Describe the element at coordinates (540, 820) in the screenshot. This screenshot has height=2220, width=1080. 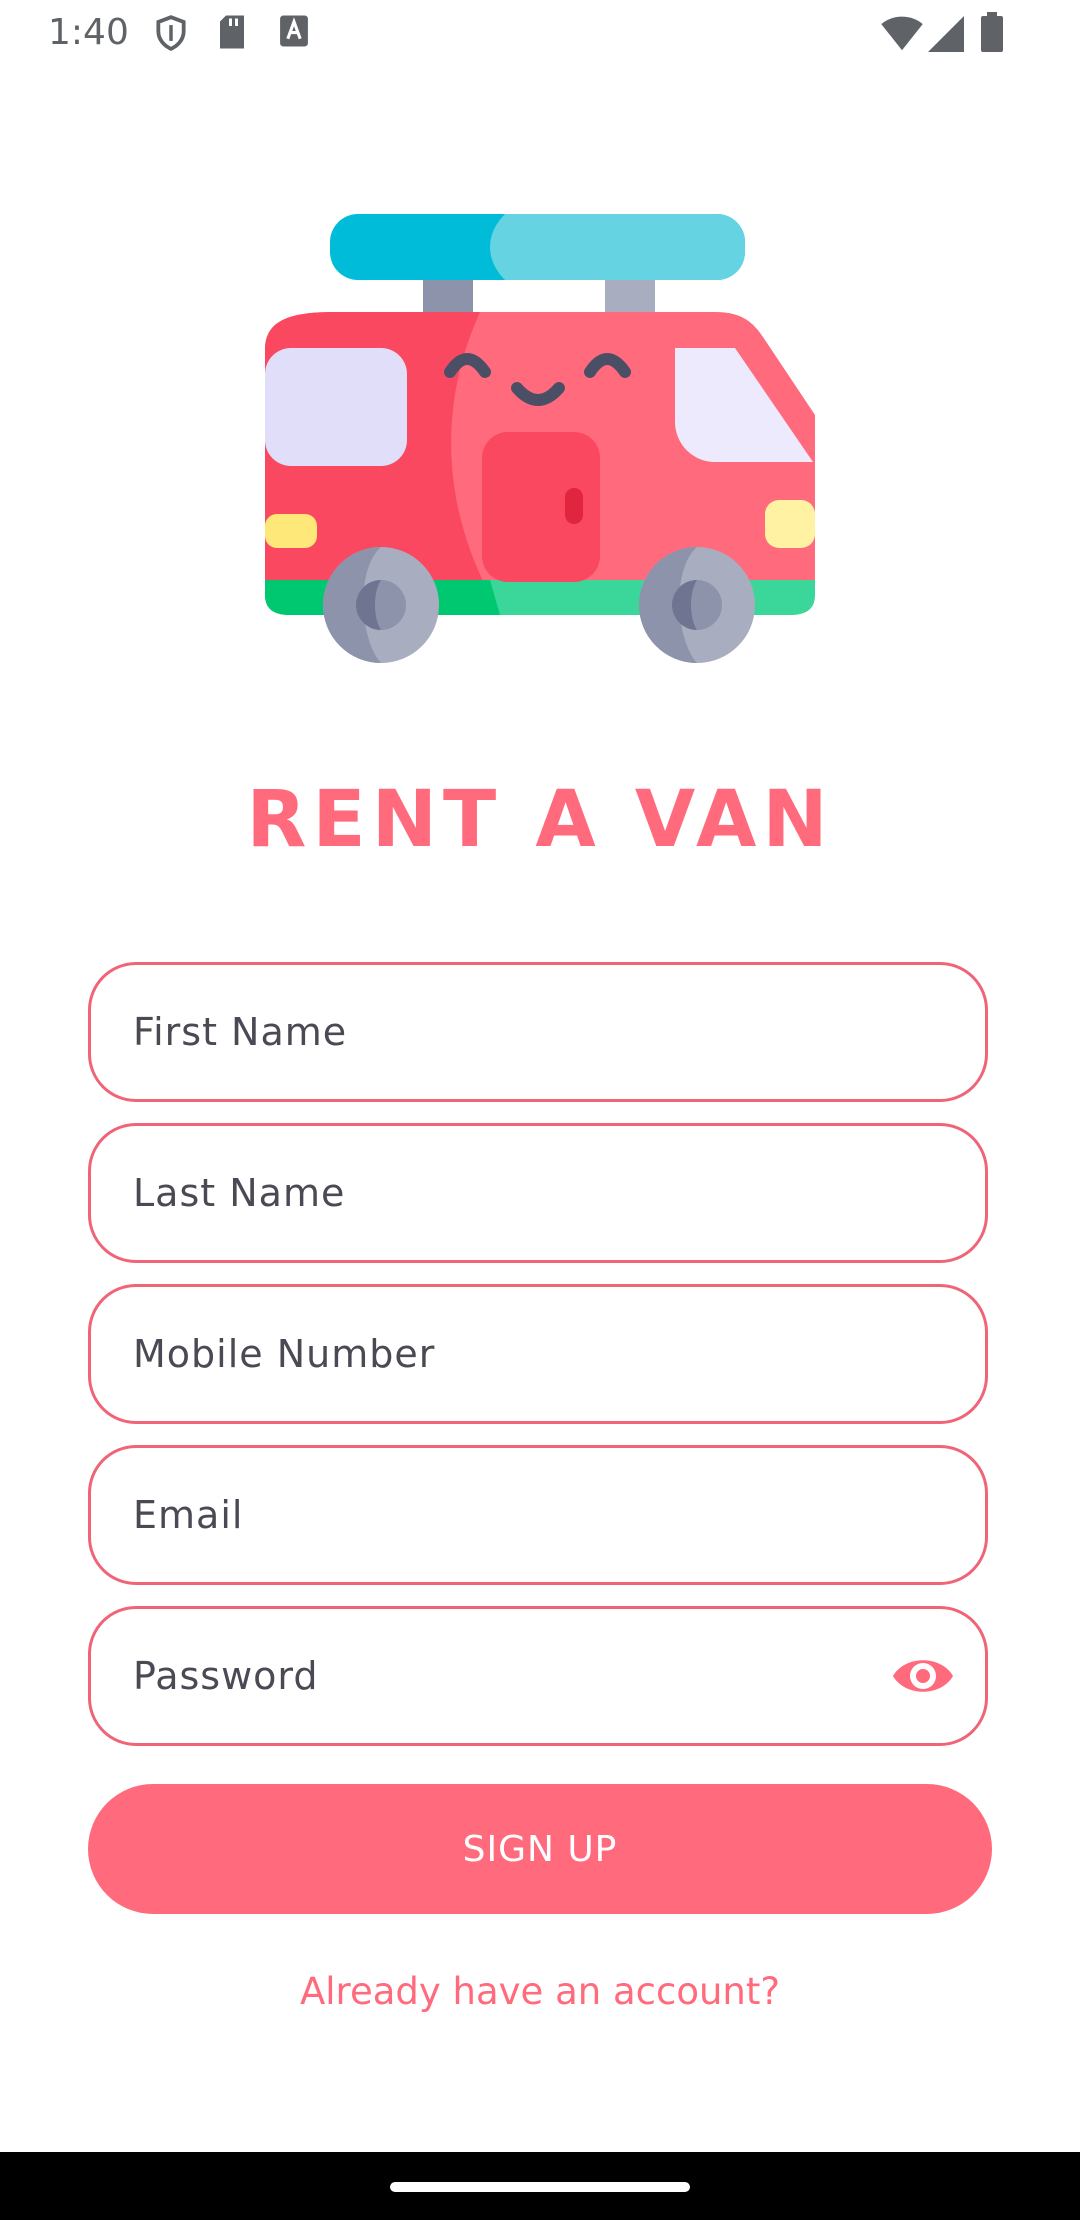
I see `app-title: RENT A VAN` at that location.